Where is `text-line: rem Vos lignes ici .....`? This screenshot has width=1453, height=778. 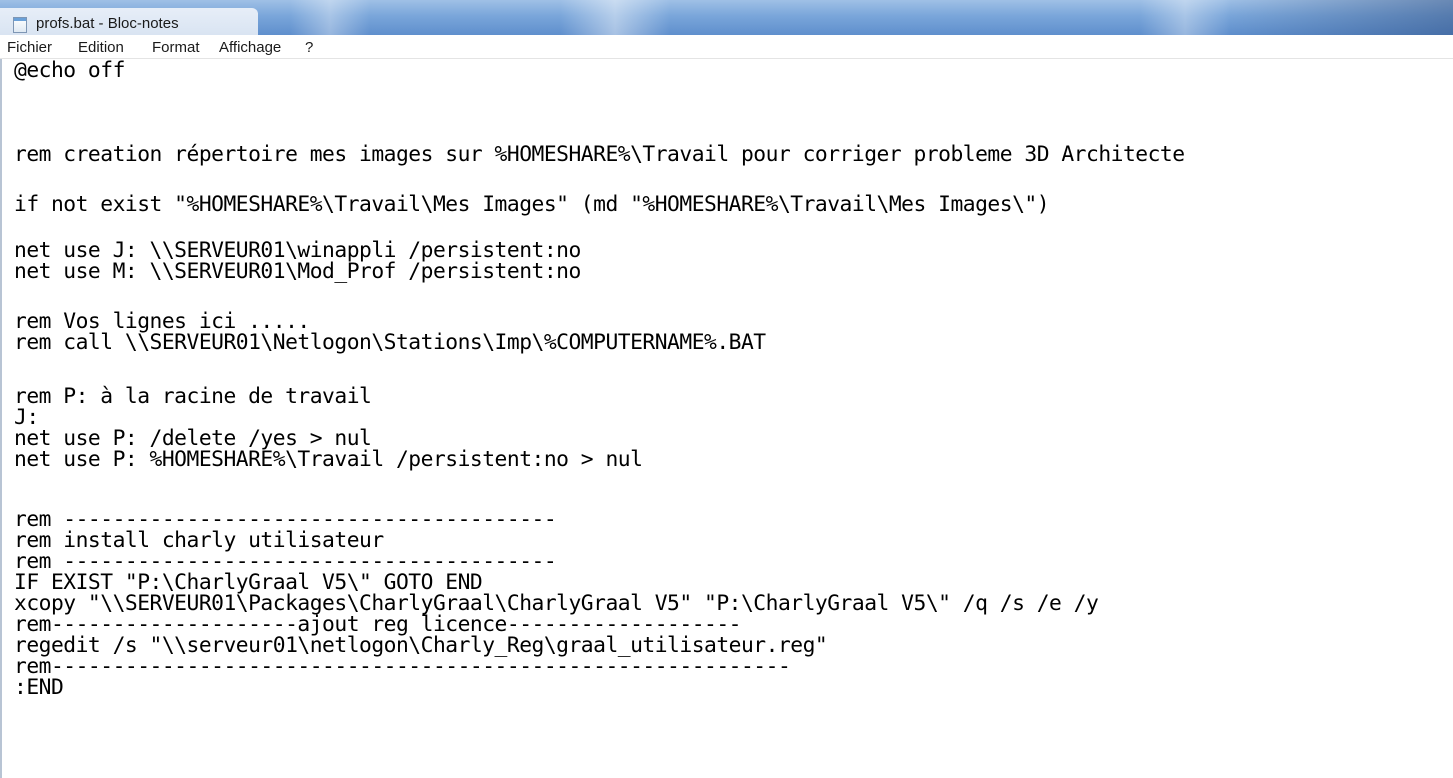 text-line: rem Vos lignes ici ..... is located at coordinates (162, 321).